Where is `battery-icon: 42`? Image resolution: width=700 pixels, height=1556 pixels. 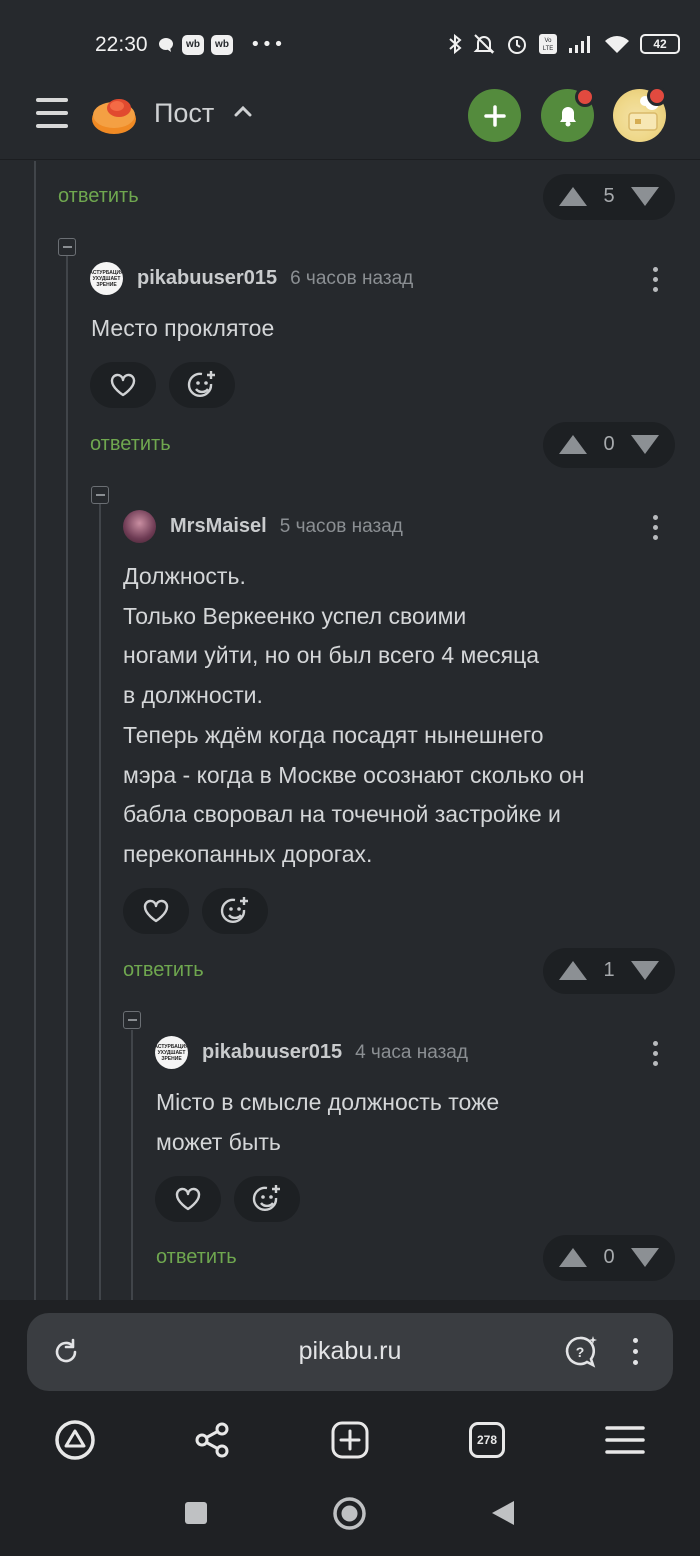
battery-icon: 42 is located at coordinates (660, 44).